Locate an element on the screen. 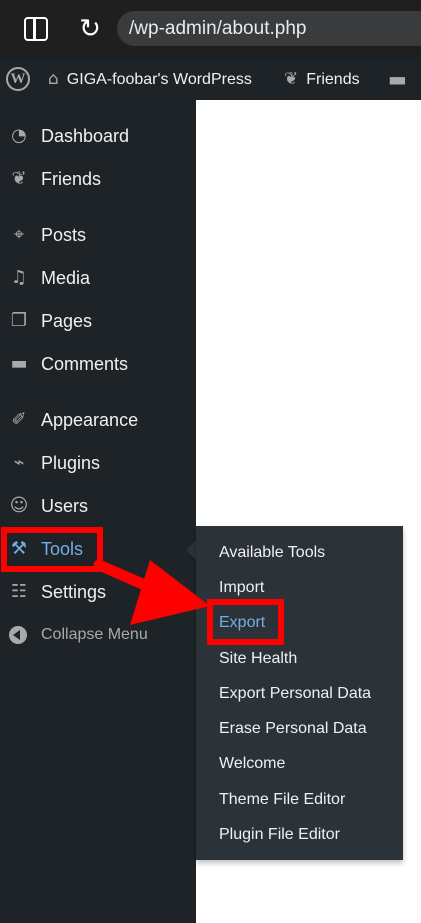 This screenshot has width=421, height=923. sidebar-item-label: Appearance is located at coordinates (90, 420).